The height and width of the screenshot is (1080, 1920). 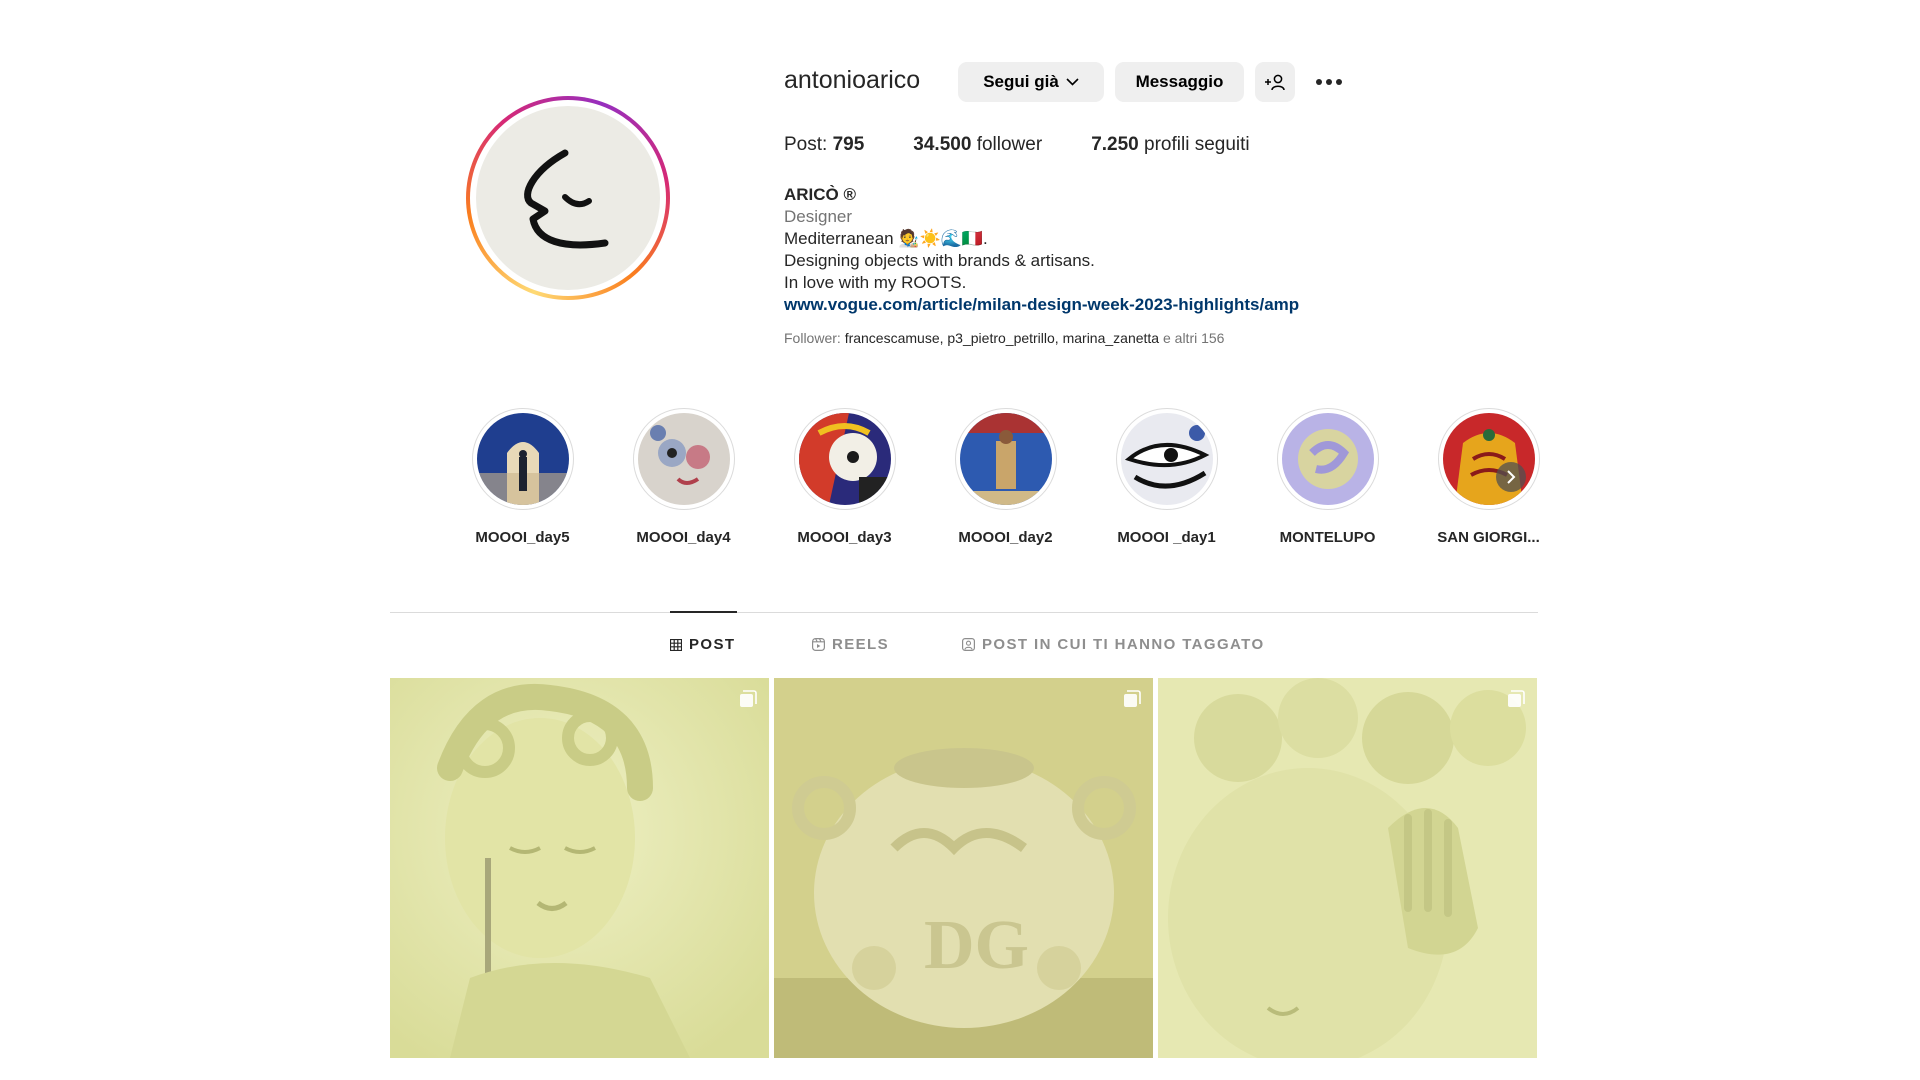 I want to click on message-button: Messaggio, so click(x=1179, y=82).